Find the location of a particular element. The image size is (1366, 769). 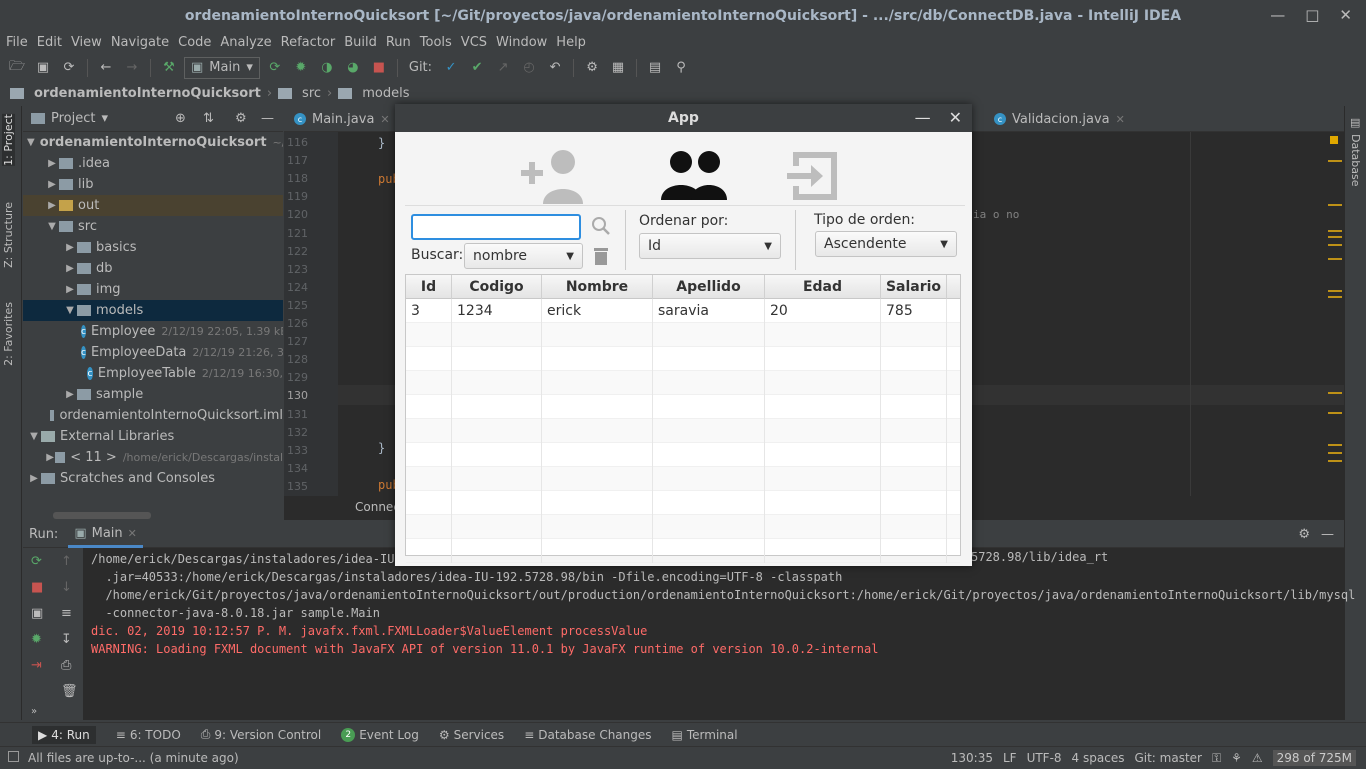

menu-analyze: Analyze is located at coordinates (245, 42).